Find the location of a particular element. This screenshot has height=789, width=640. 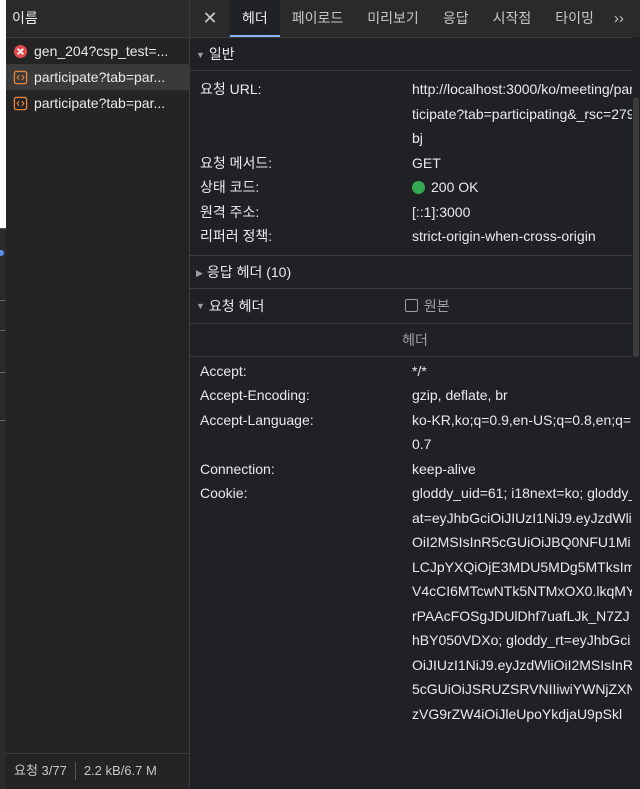

field-key: 요청 URL: is located at coordinates (231, 89).